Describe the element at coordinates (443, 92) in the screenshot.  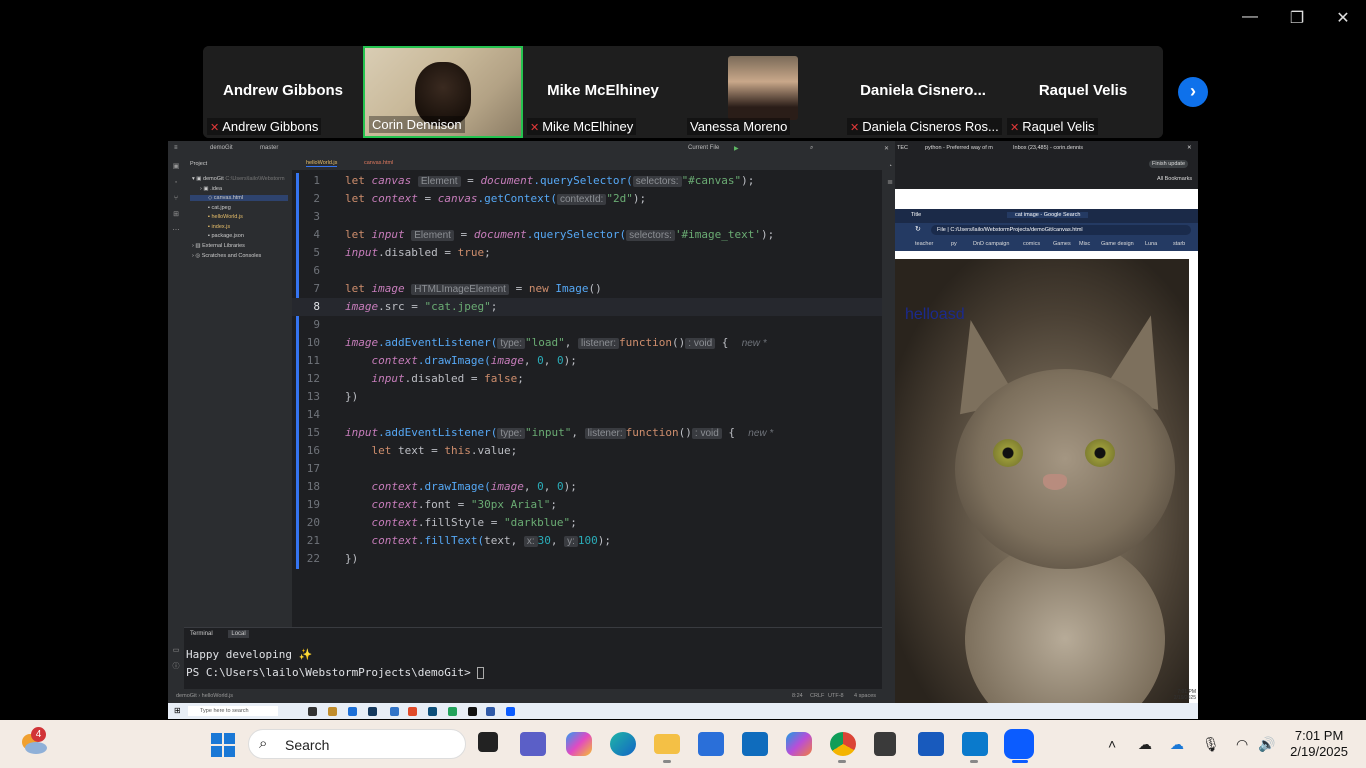
I see `participant-tile-corin: Corin Dennison` at that location.